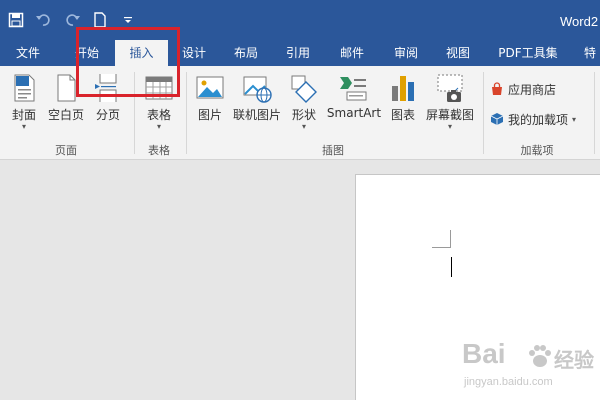 Image resolution: width=600 pixels, height=400 pixels. I want to click on watermark-url: jingyan.baidu.com, so click(508, 382).